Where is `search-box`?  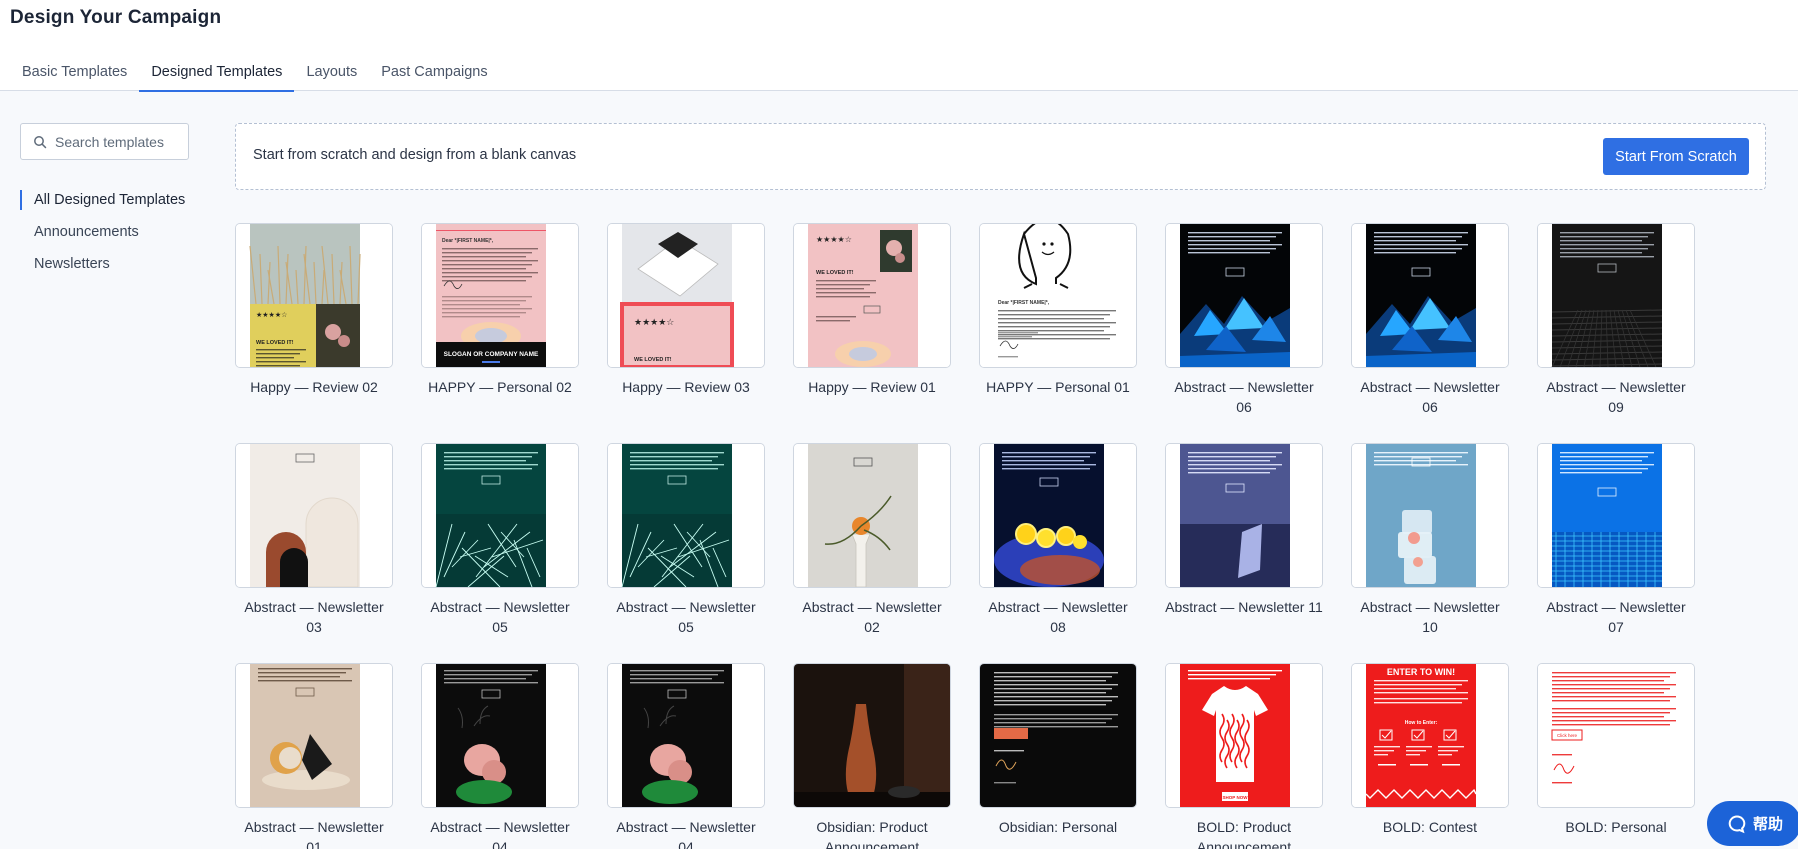
search-box is located at coordinates (104, 141).